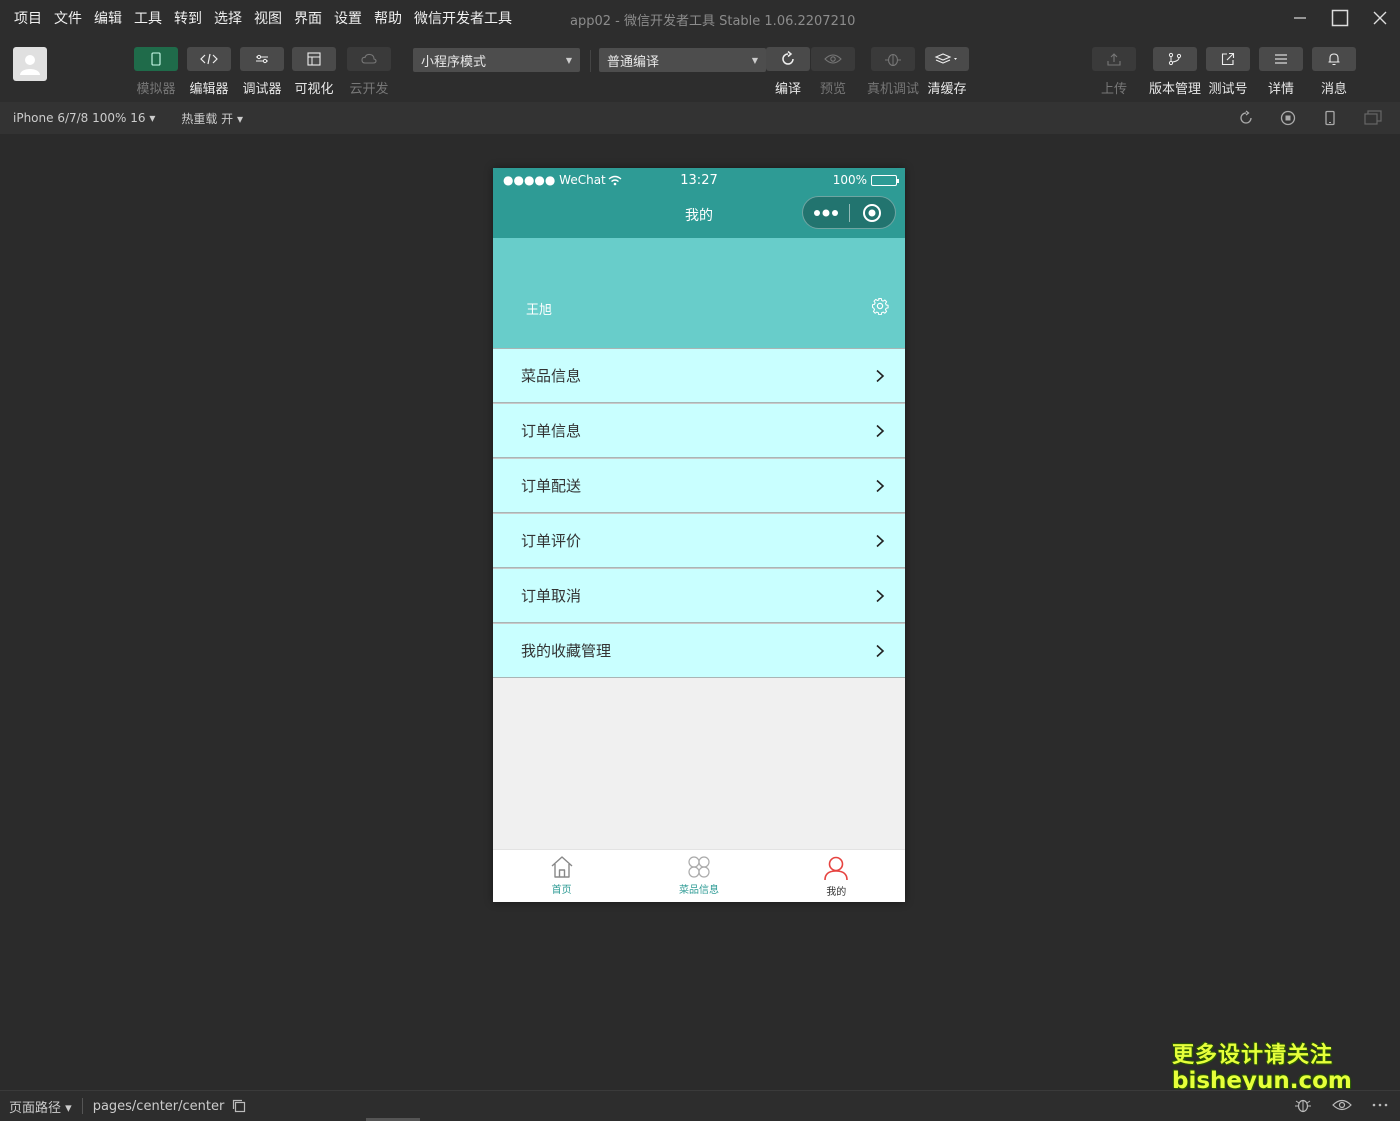  I want to click on code-icon, so click(209, 59).